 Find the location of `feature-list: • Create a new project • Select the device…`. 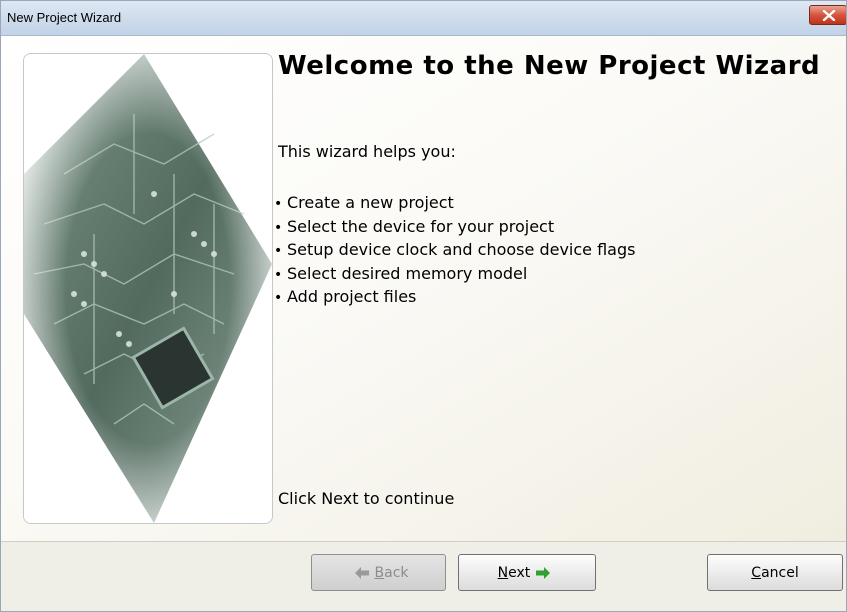

feature-list: • Create a new project • Select the device… is located at coordinates (454, 251).